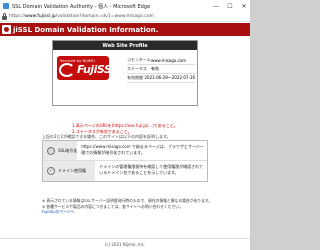 The image size is (320, 250). What do you see at coordinates (4, 16) in the screenshot?
I see `lock-icon` at bounding box center [4, 16].